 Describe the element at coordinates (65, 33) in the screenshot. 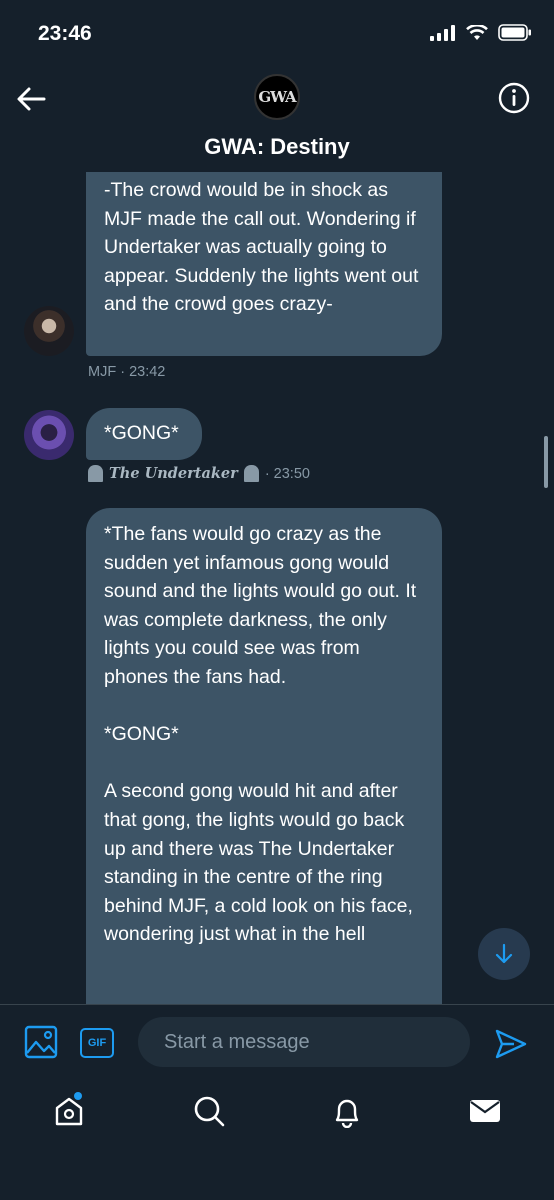

I see `status-time: 23:46` at that location.